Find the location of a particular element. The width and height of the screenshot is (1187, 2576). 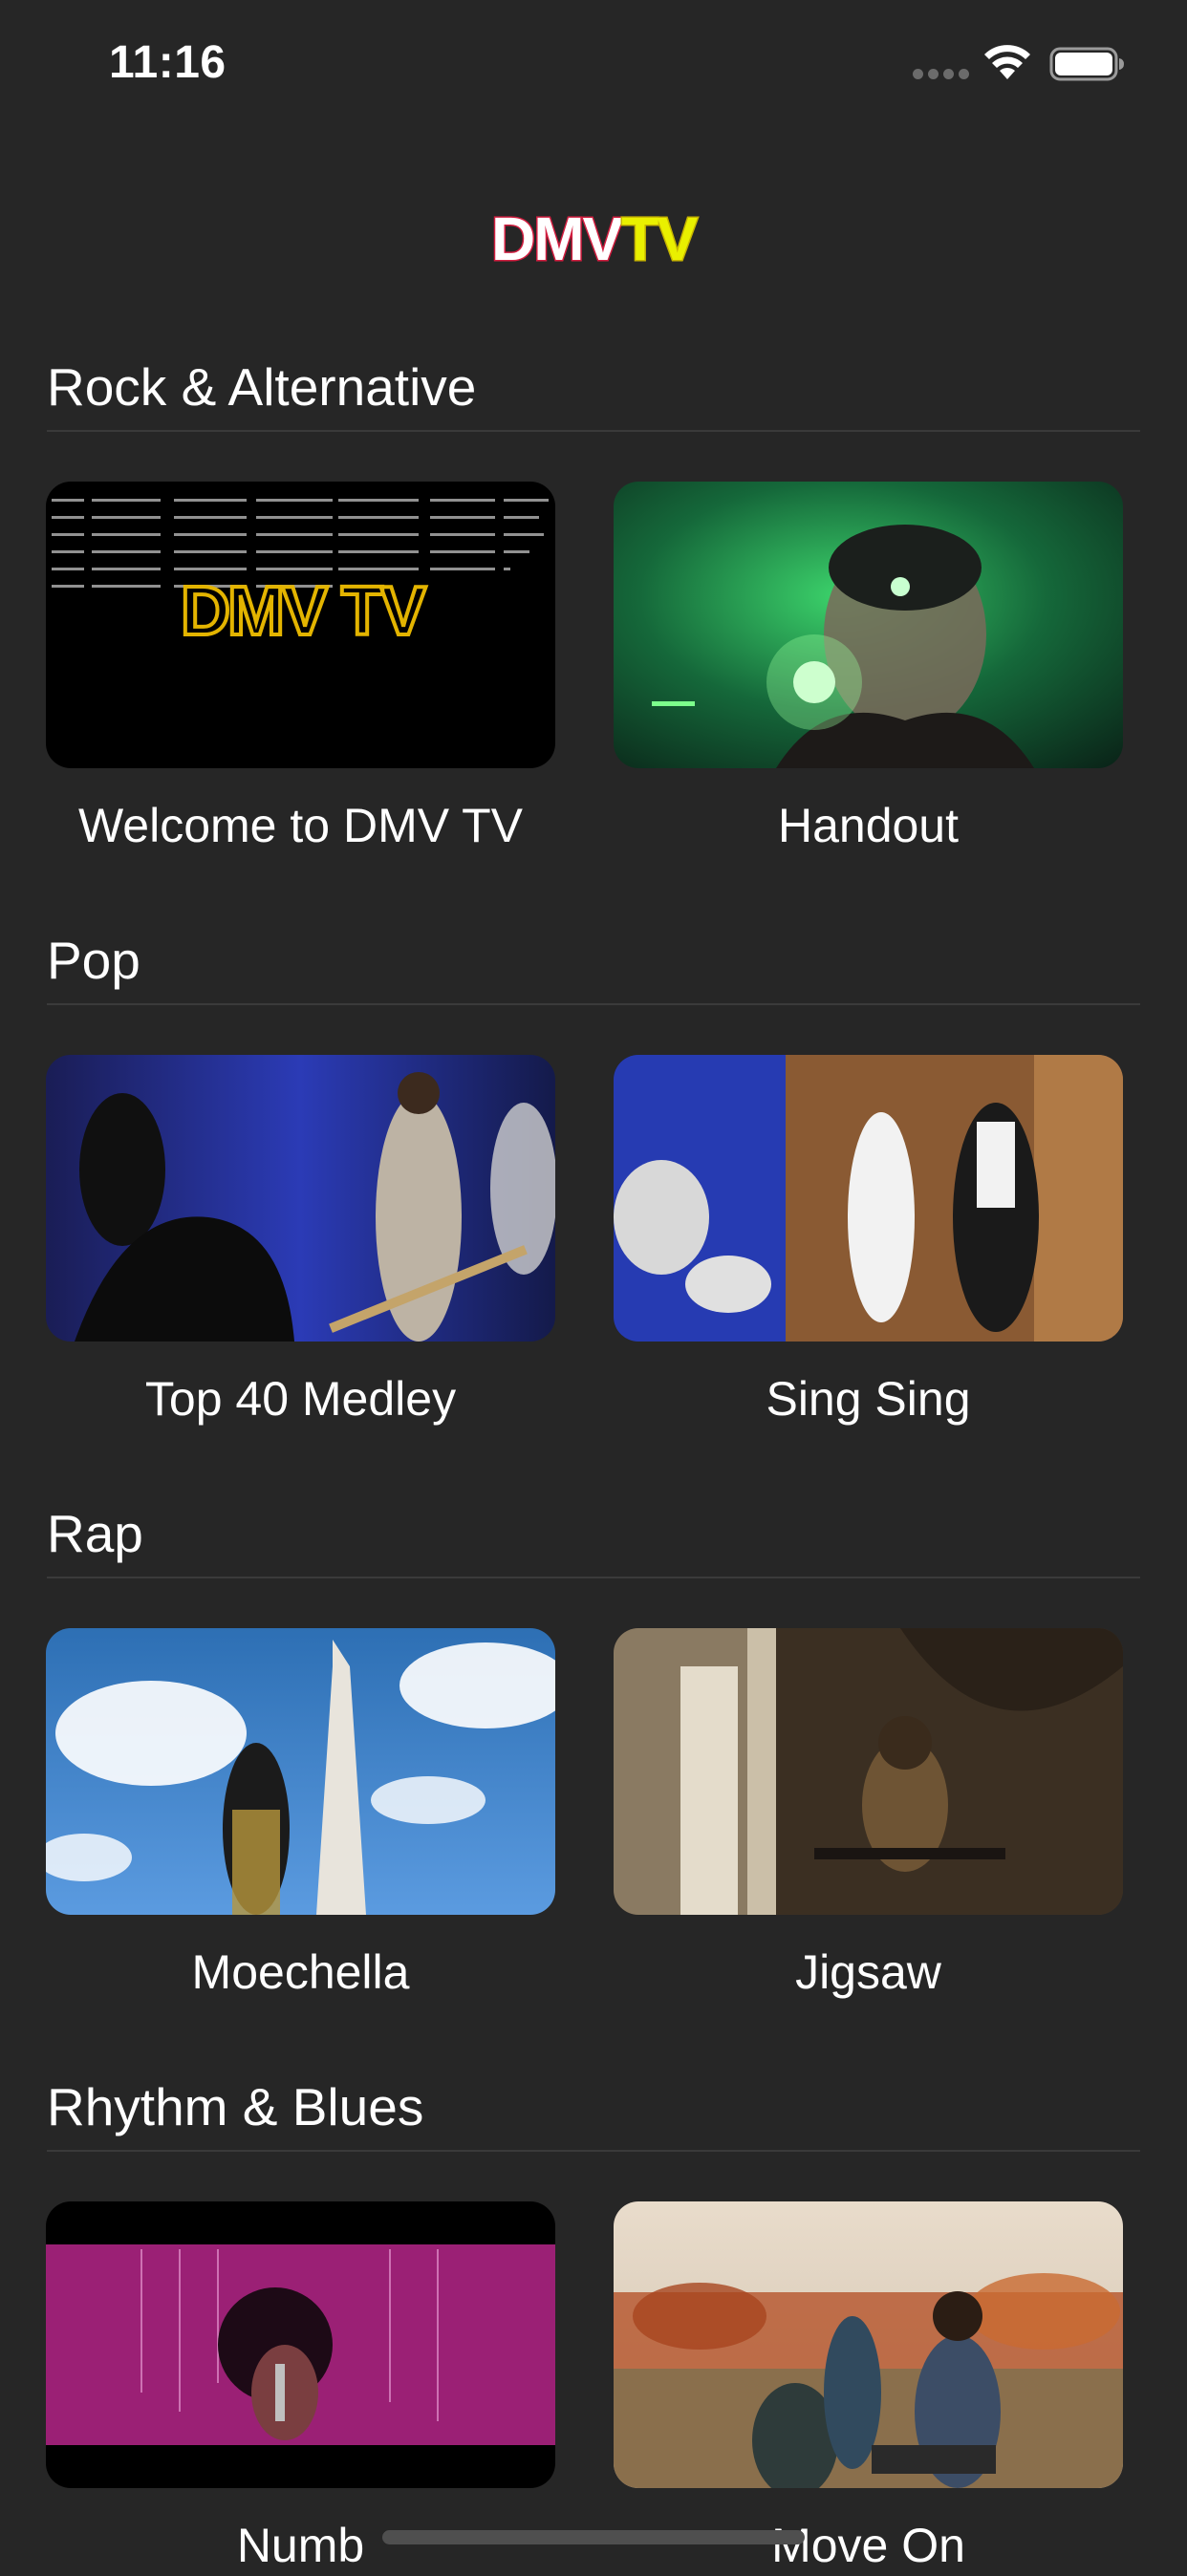

video-card: Moechella is located at coordinates (300, 1813).